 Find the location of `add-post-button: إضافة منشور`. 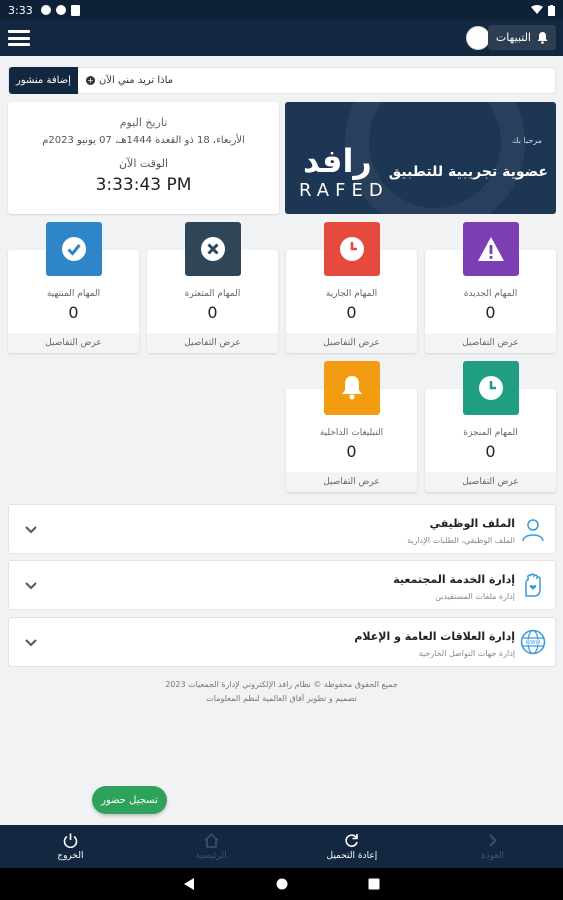

add-post-button: إضافة منشور is located at coordinates (43, 80).